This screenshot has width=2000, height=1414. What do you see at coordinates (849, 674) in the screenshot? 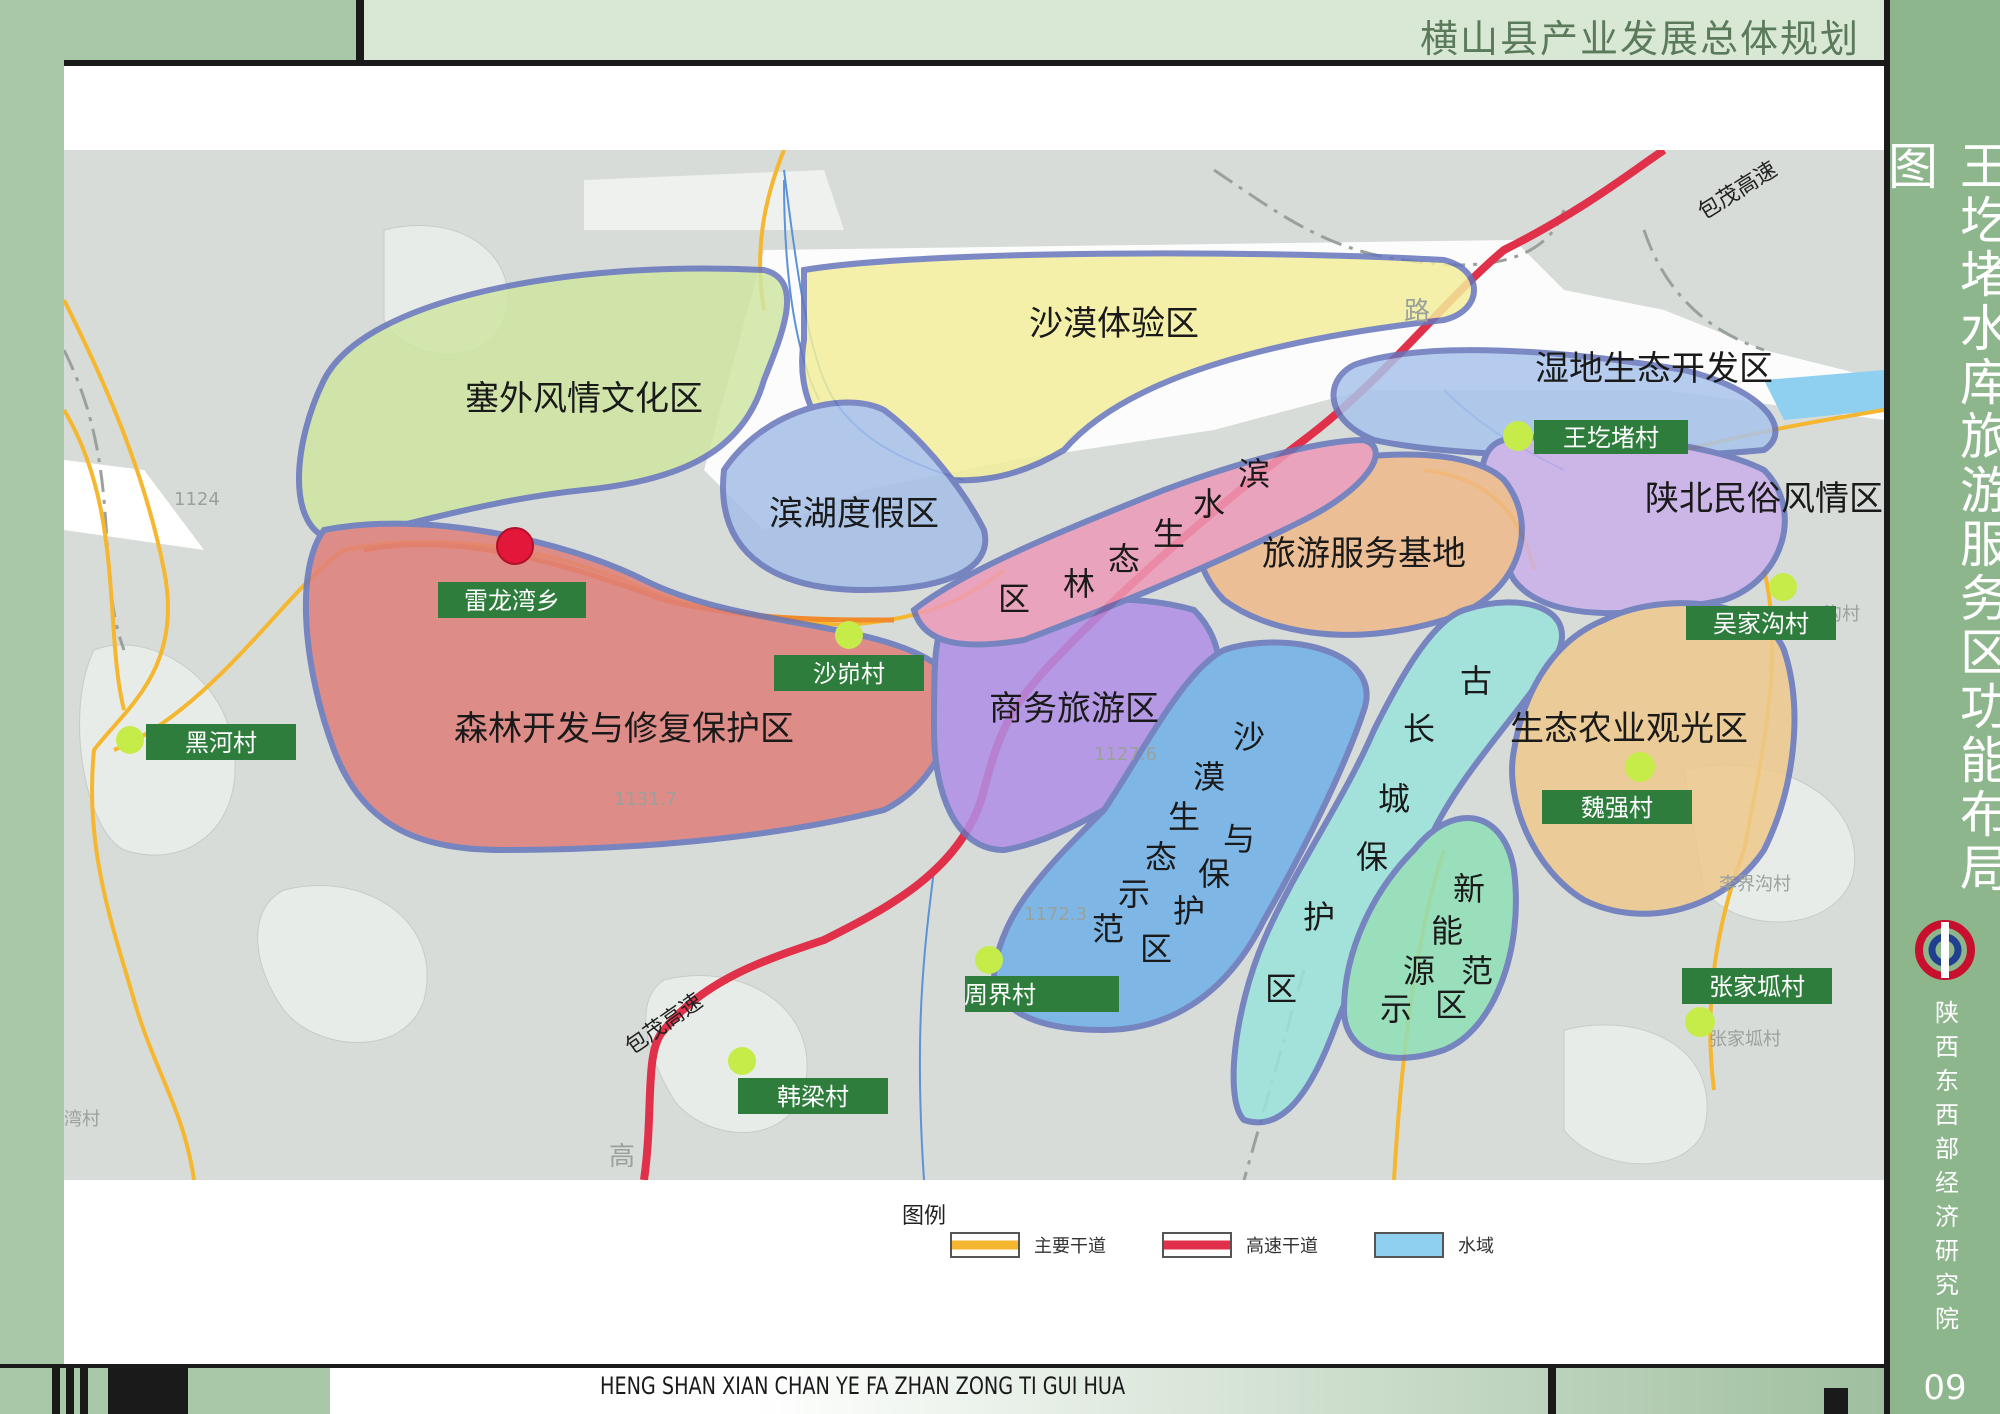
I see `village-label-shamao: 沙峁村` at bounding box center [849, 674].